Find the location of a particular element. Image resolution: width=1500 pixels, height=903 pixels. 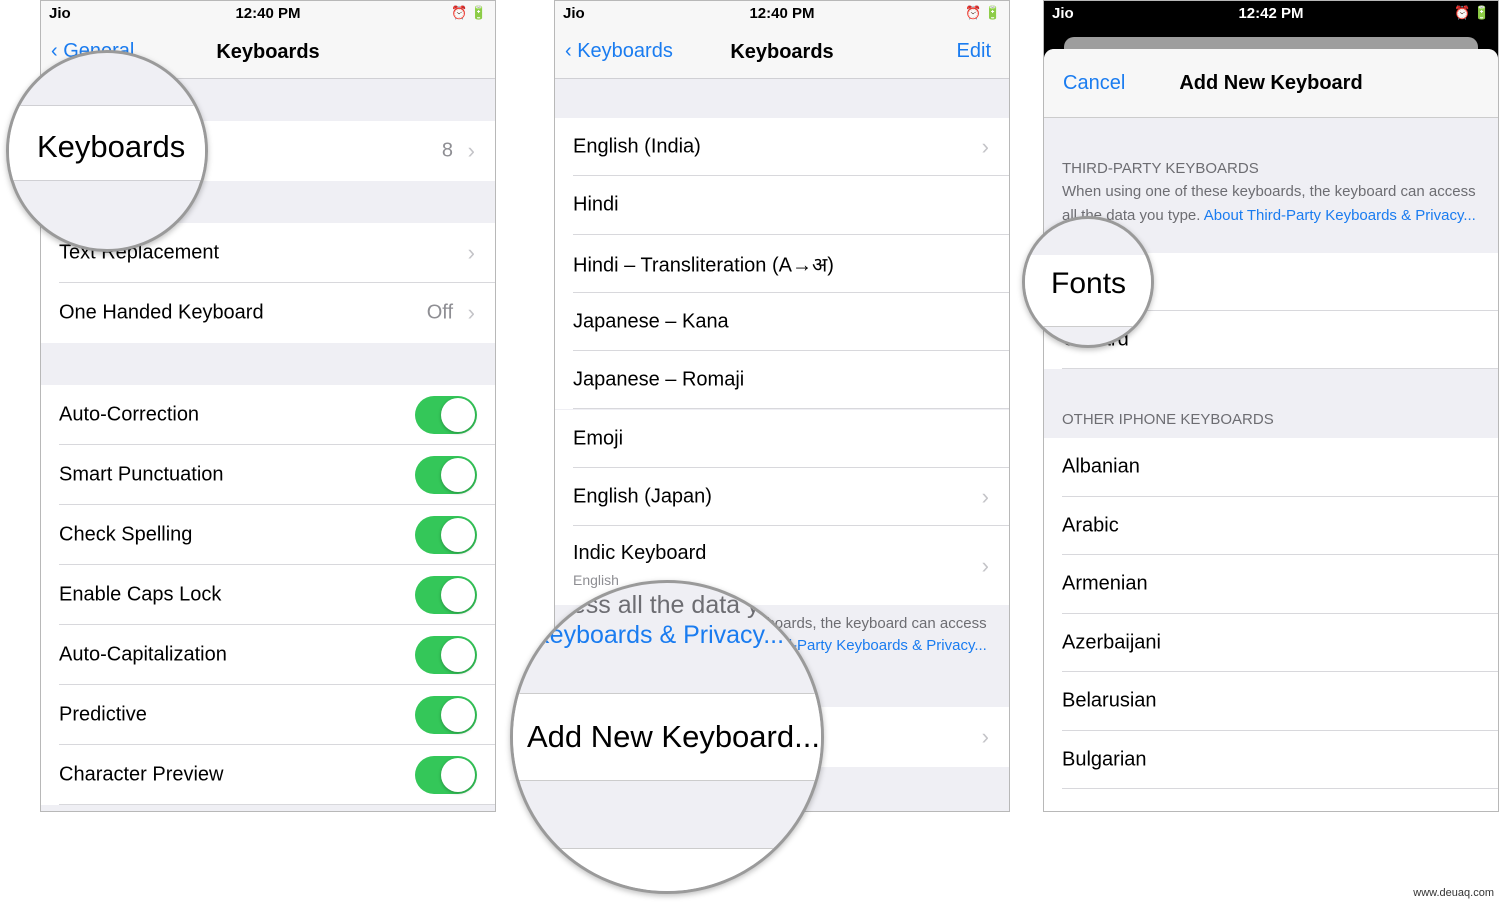

toggle-row: Auto-Correction is located at coordinates (268, 415).